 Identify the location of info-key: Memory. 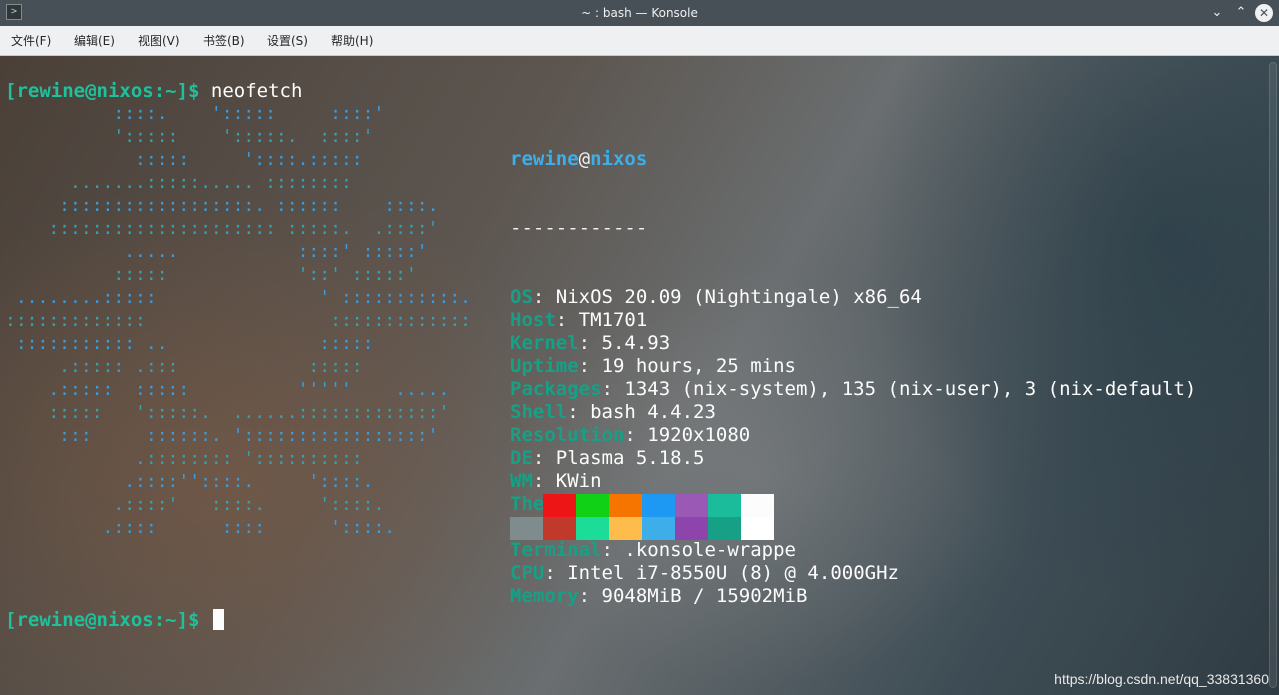
(544, 596).